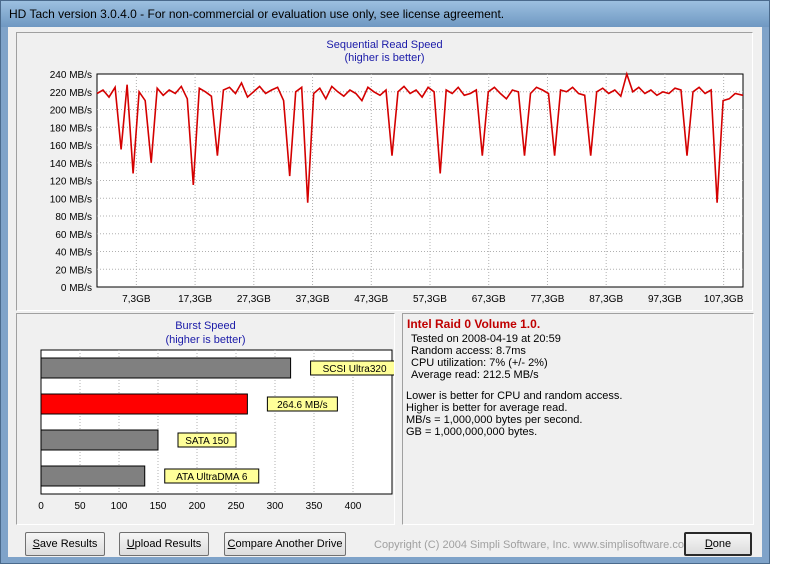 This screenshot has height=564, width=800. What do you see at coordinates (76, 288) in the screenshot?
I see `y-tick-label: 0 MB/s` at bounding box center [76, 288].